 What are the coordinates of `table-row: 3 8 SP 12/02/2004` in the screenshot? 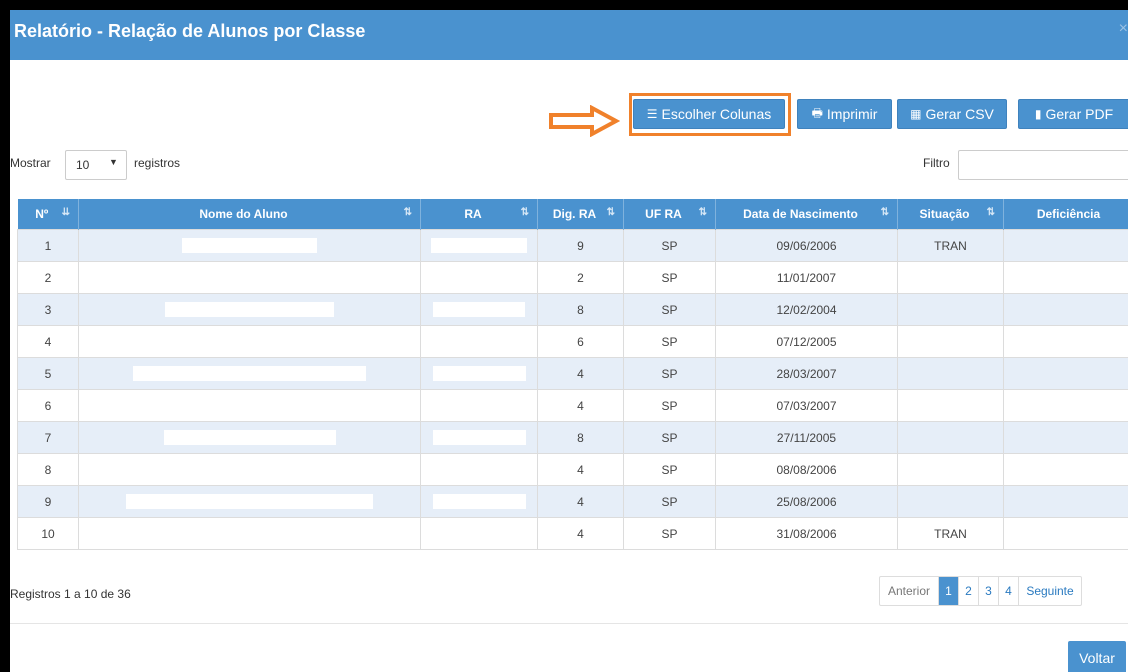 It's located at (572, 309).